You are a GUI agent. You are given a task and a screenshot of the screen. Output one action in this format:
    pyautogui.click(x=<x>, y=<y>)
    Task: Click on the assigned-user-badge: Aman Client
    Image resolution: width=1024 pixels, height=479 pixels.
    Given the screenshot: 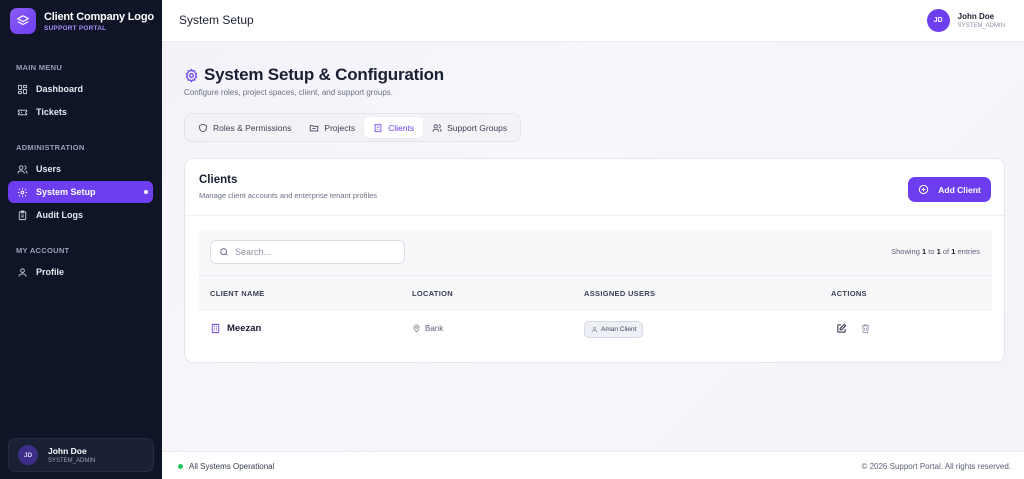 What is the action you would take?
    pyautogui.click(x=614, y=329)
    